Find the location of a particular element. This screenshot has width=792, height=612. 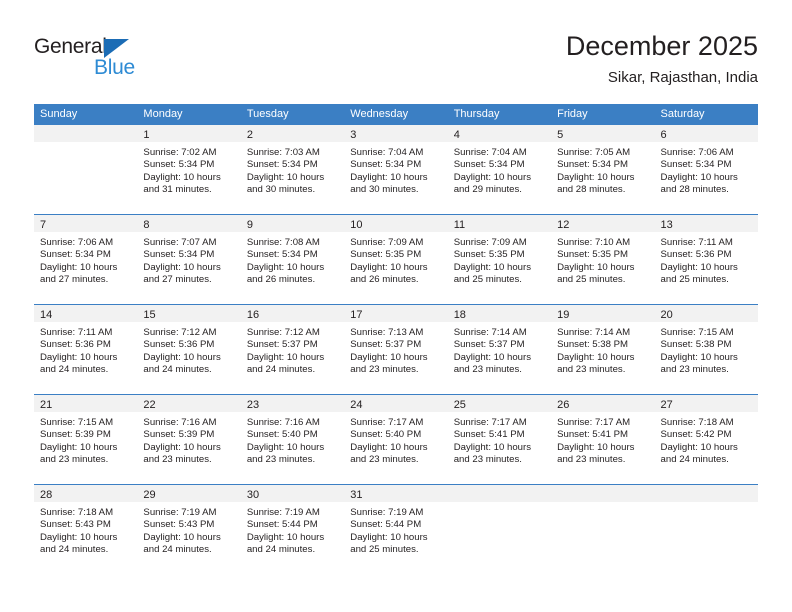

day-detail-line: Sunset: 5:41 PM is located at coordinates (489, 435).